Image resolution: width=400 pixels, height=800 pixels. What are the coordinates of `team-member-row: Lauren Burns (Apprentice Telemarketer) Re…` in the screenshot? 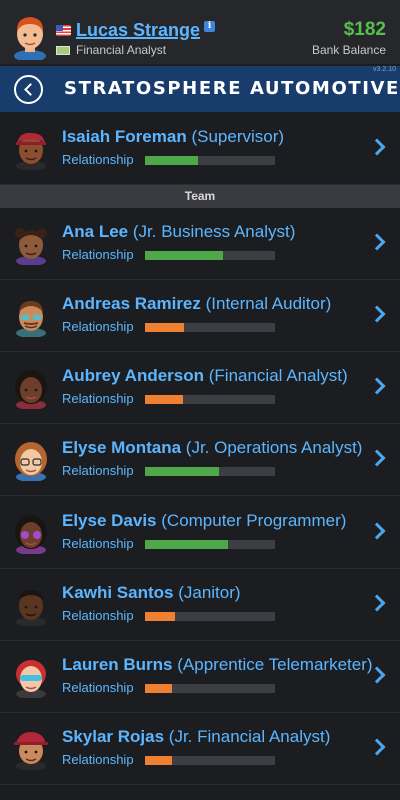 It's located at (200, 677).